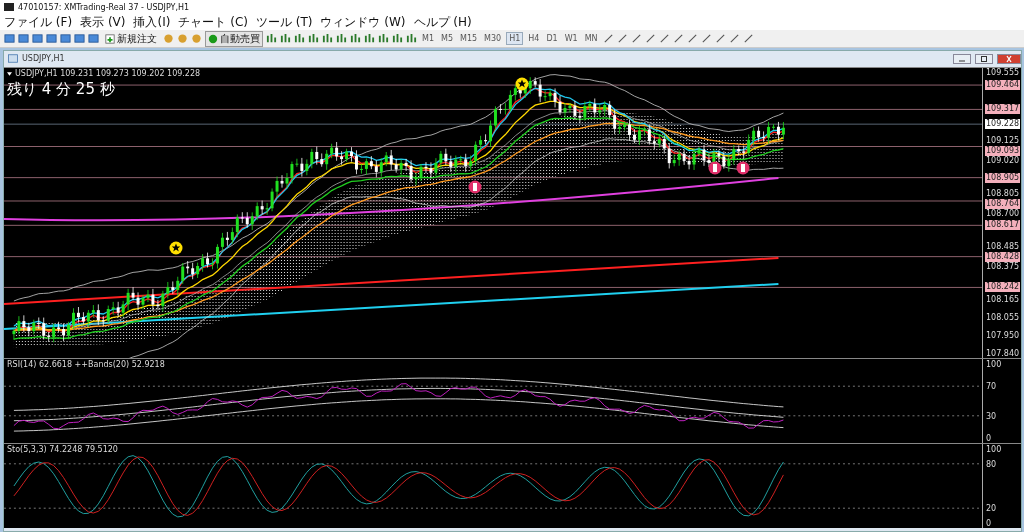 This screenshot has height=532, width=1024. What do you see at coordinates (103, 22) in the screenshot?
I see `menu-item: 表示 (V)` at bounding box center [103, 22].